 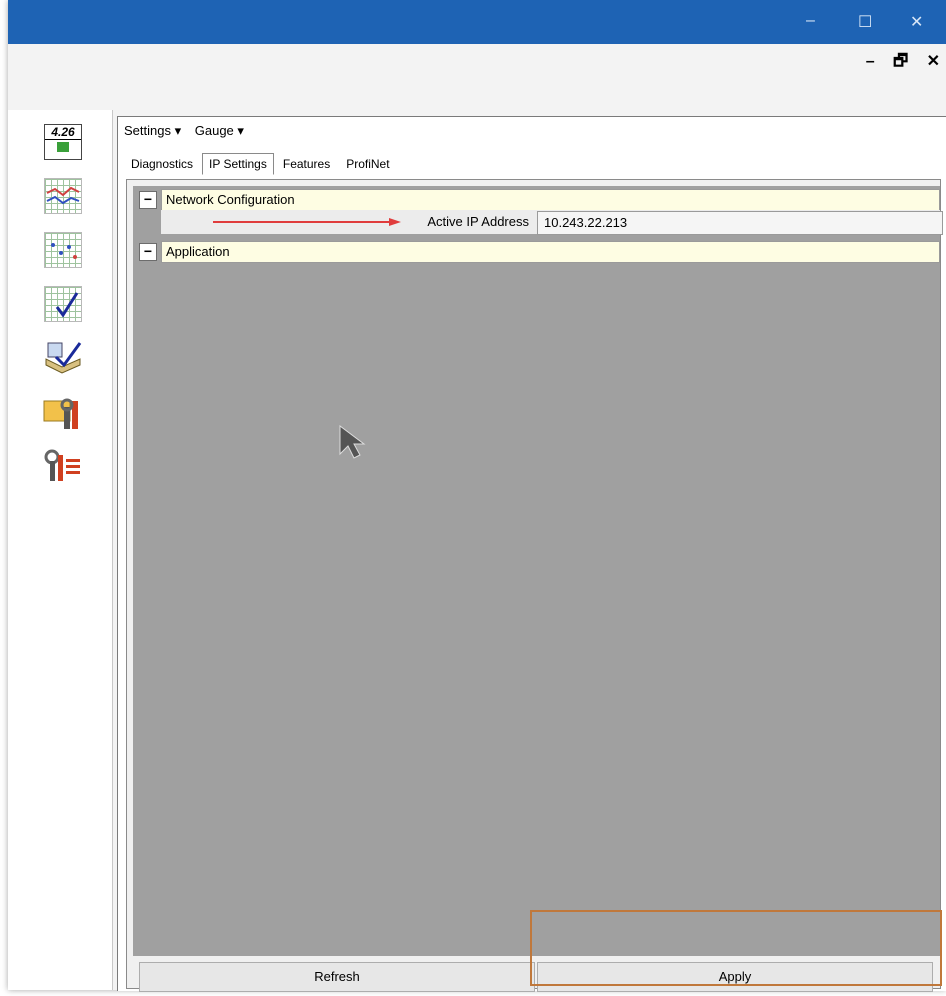 What do you see at coordinates (306, 164) in the screenshot?
I see `tab-features: Features` at bounding box center [306, 164].